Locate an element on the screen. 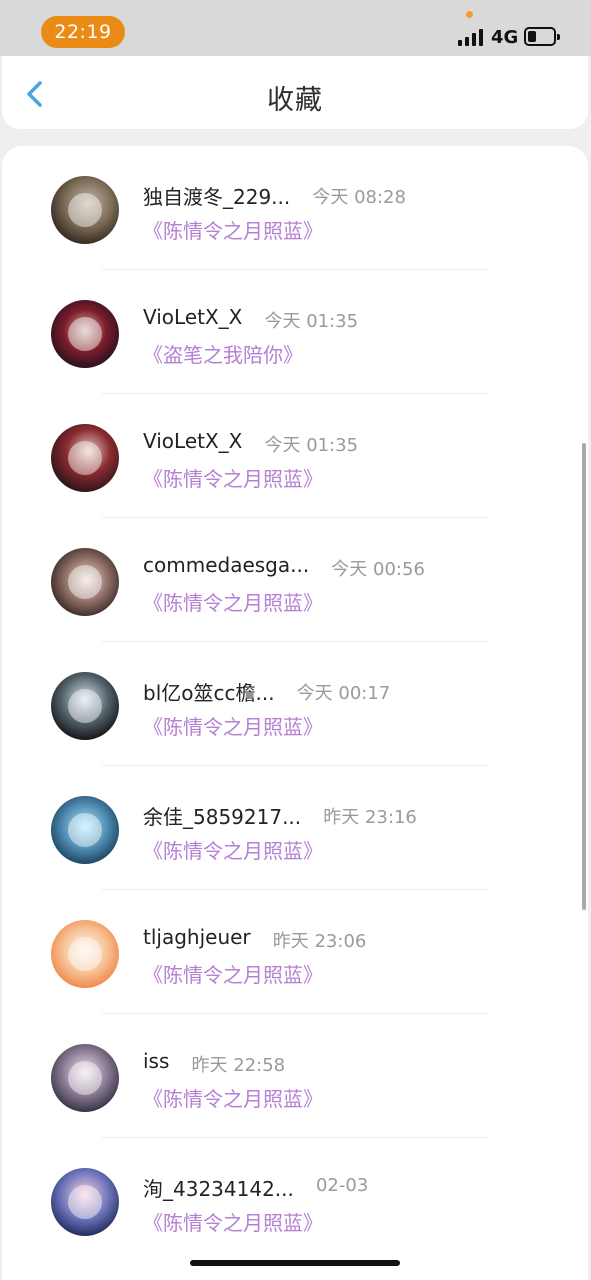 This screenshot has height=1280, width=591. scrollbar is located at coordinates (584, 676).